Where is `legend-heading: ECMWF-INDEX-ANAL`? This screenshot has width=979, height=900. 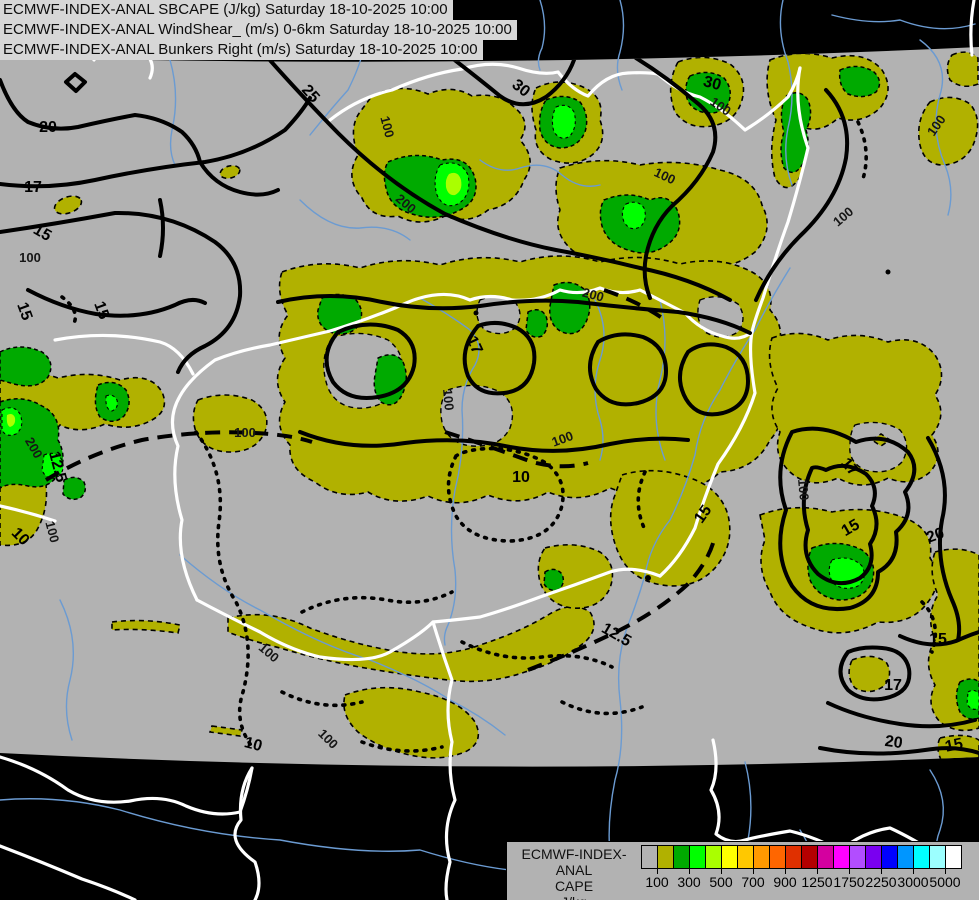
legend-heading: ECMWF-INDEX-ANAL is located at coordinates (574, 862).